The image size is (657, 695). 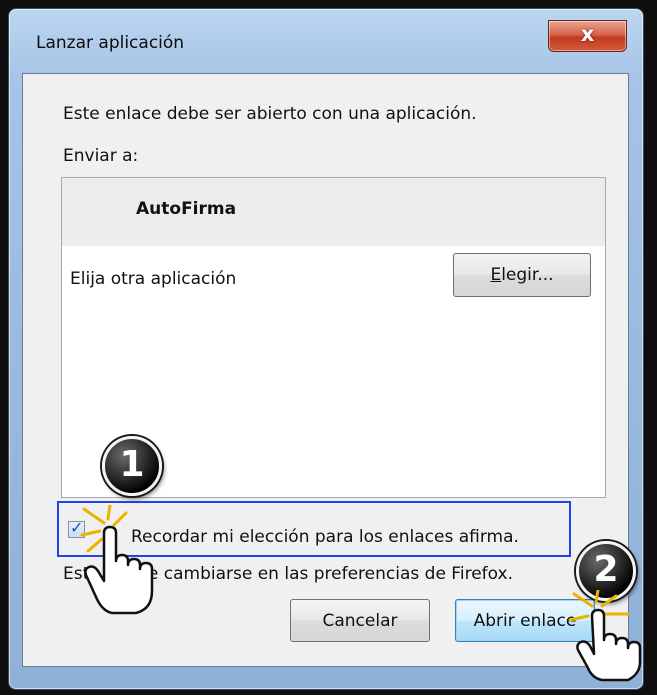 What do you see at coordinates (153, 279) in the screenshot?
I see `other-app-label: Elija otra aplicación` at bounding box center [153, 279].